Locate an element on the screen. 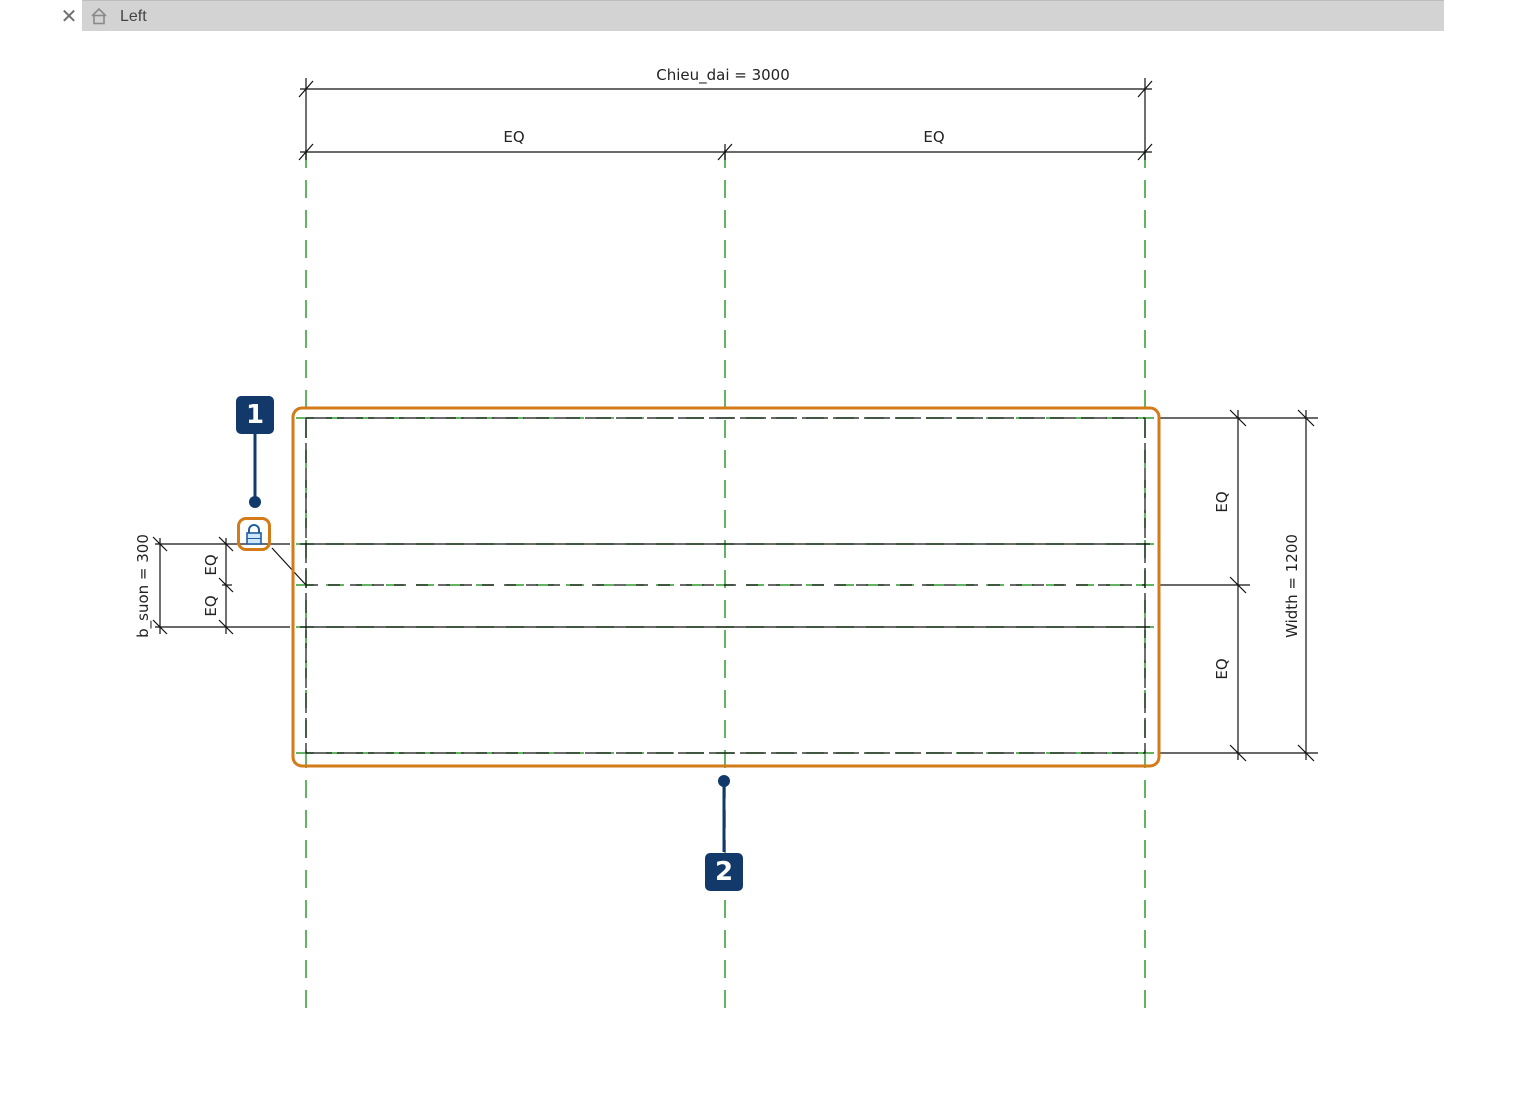 The height and width of the screenshot is (1107, 1520). lock-icon is located at coordinates (254, 534).